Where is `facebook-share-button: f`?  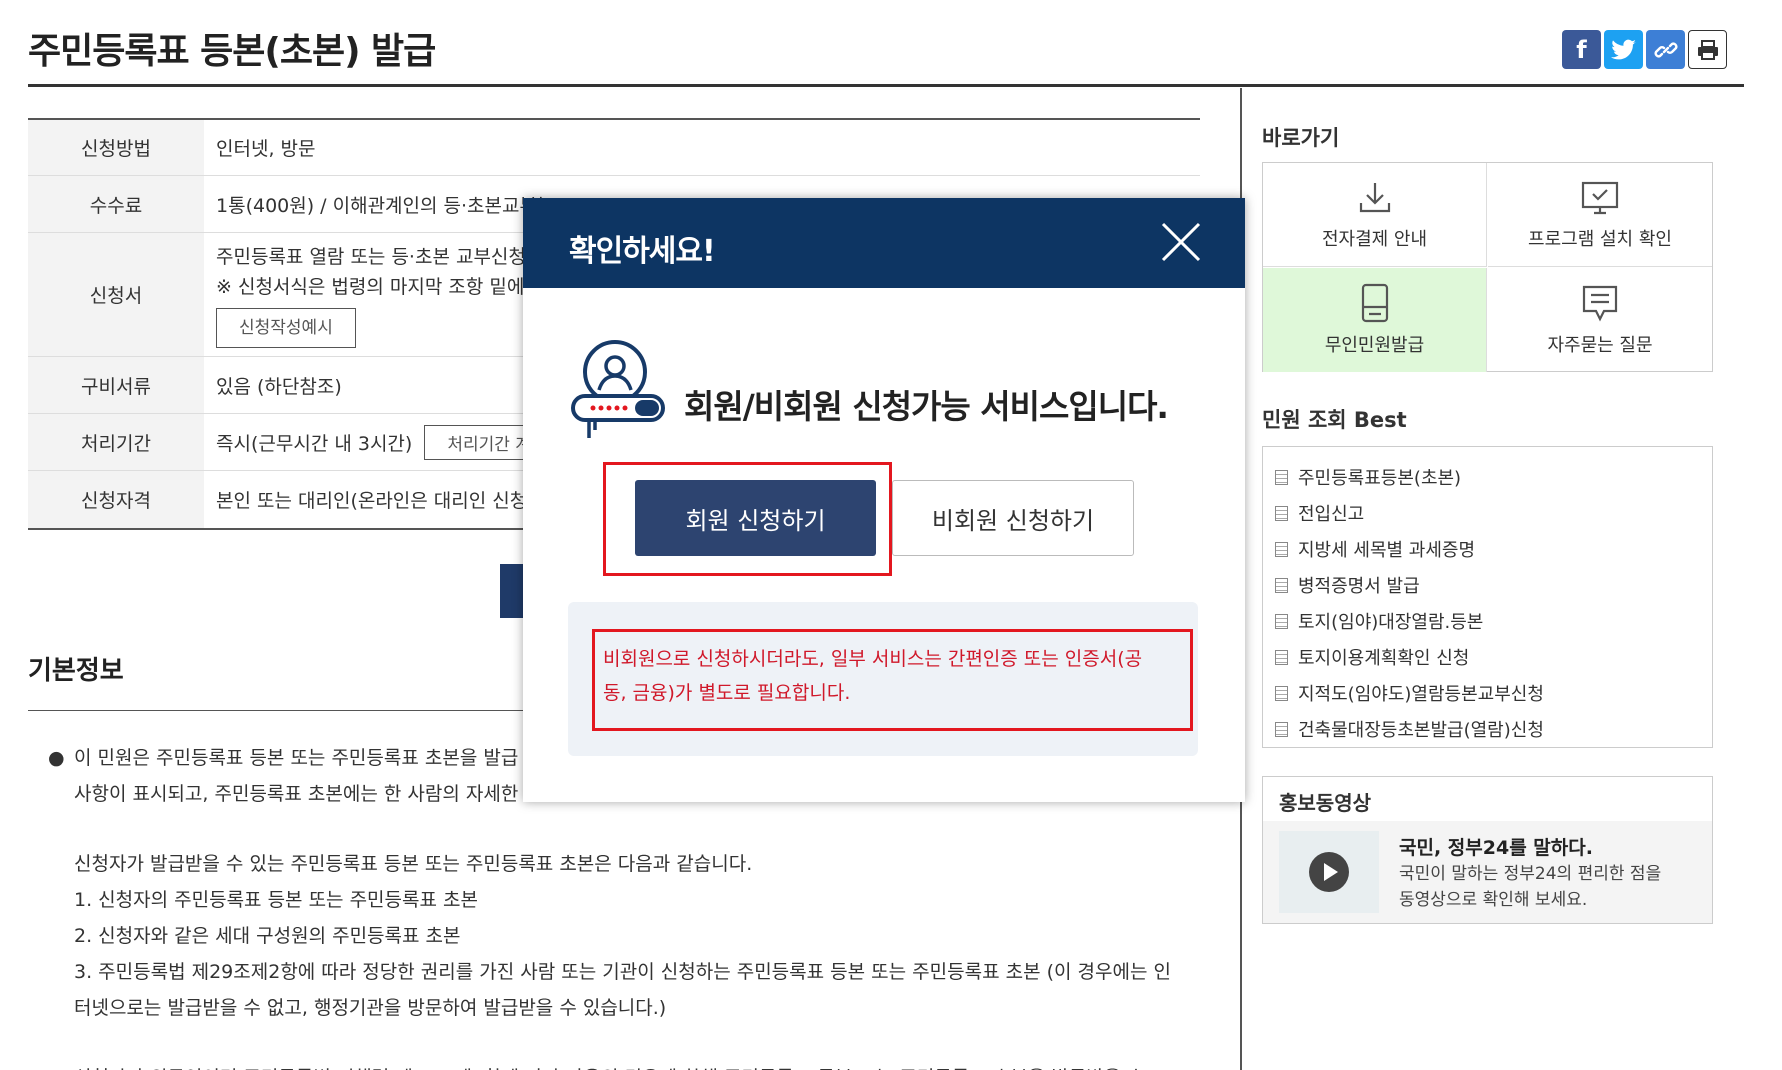
facebook-share-button: f is located at coordinates (1581, 49).